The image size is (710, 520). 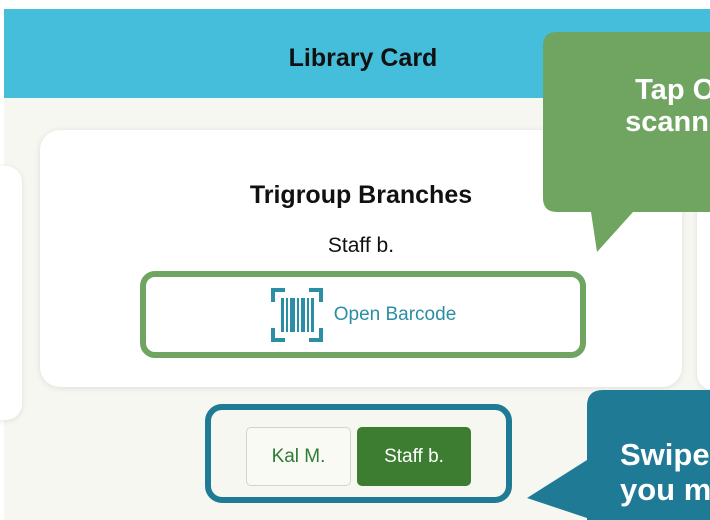 What do you see at coordinates (672, 90) in the screenshot?
I see `tip-callout-green-line1: Tap Op` at bounding box center [672, 90].